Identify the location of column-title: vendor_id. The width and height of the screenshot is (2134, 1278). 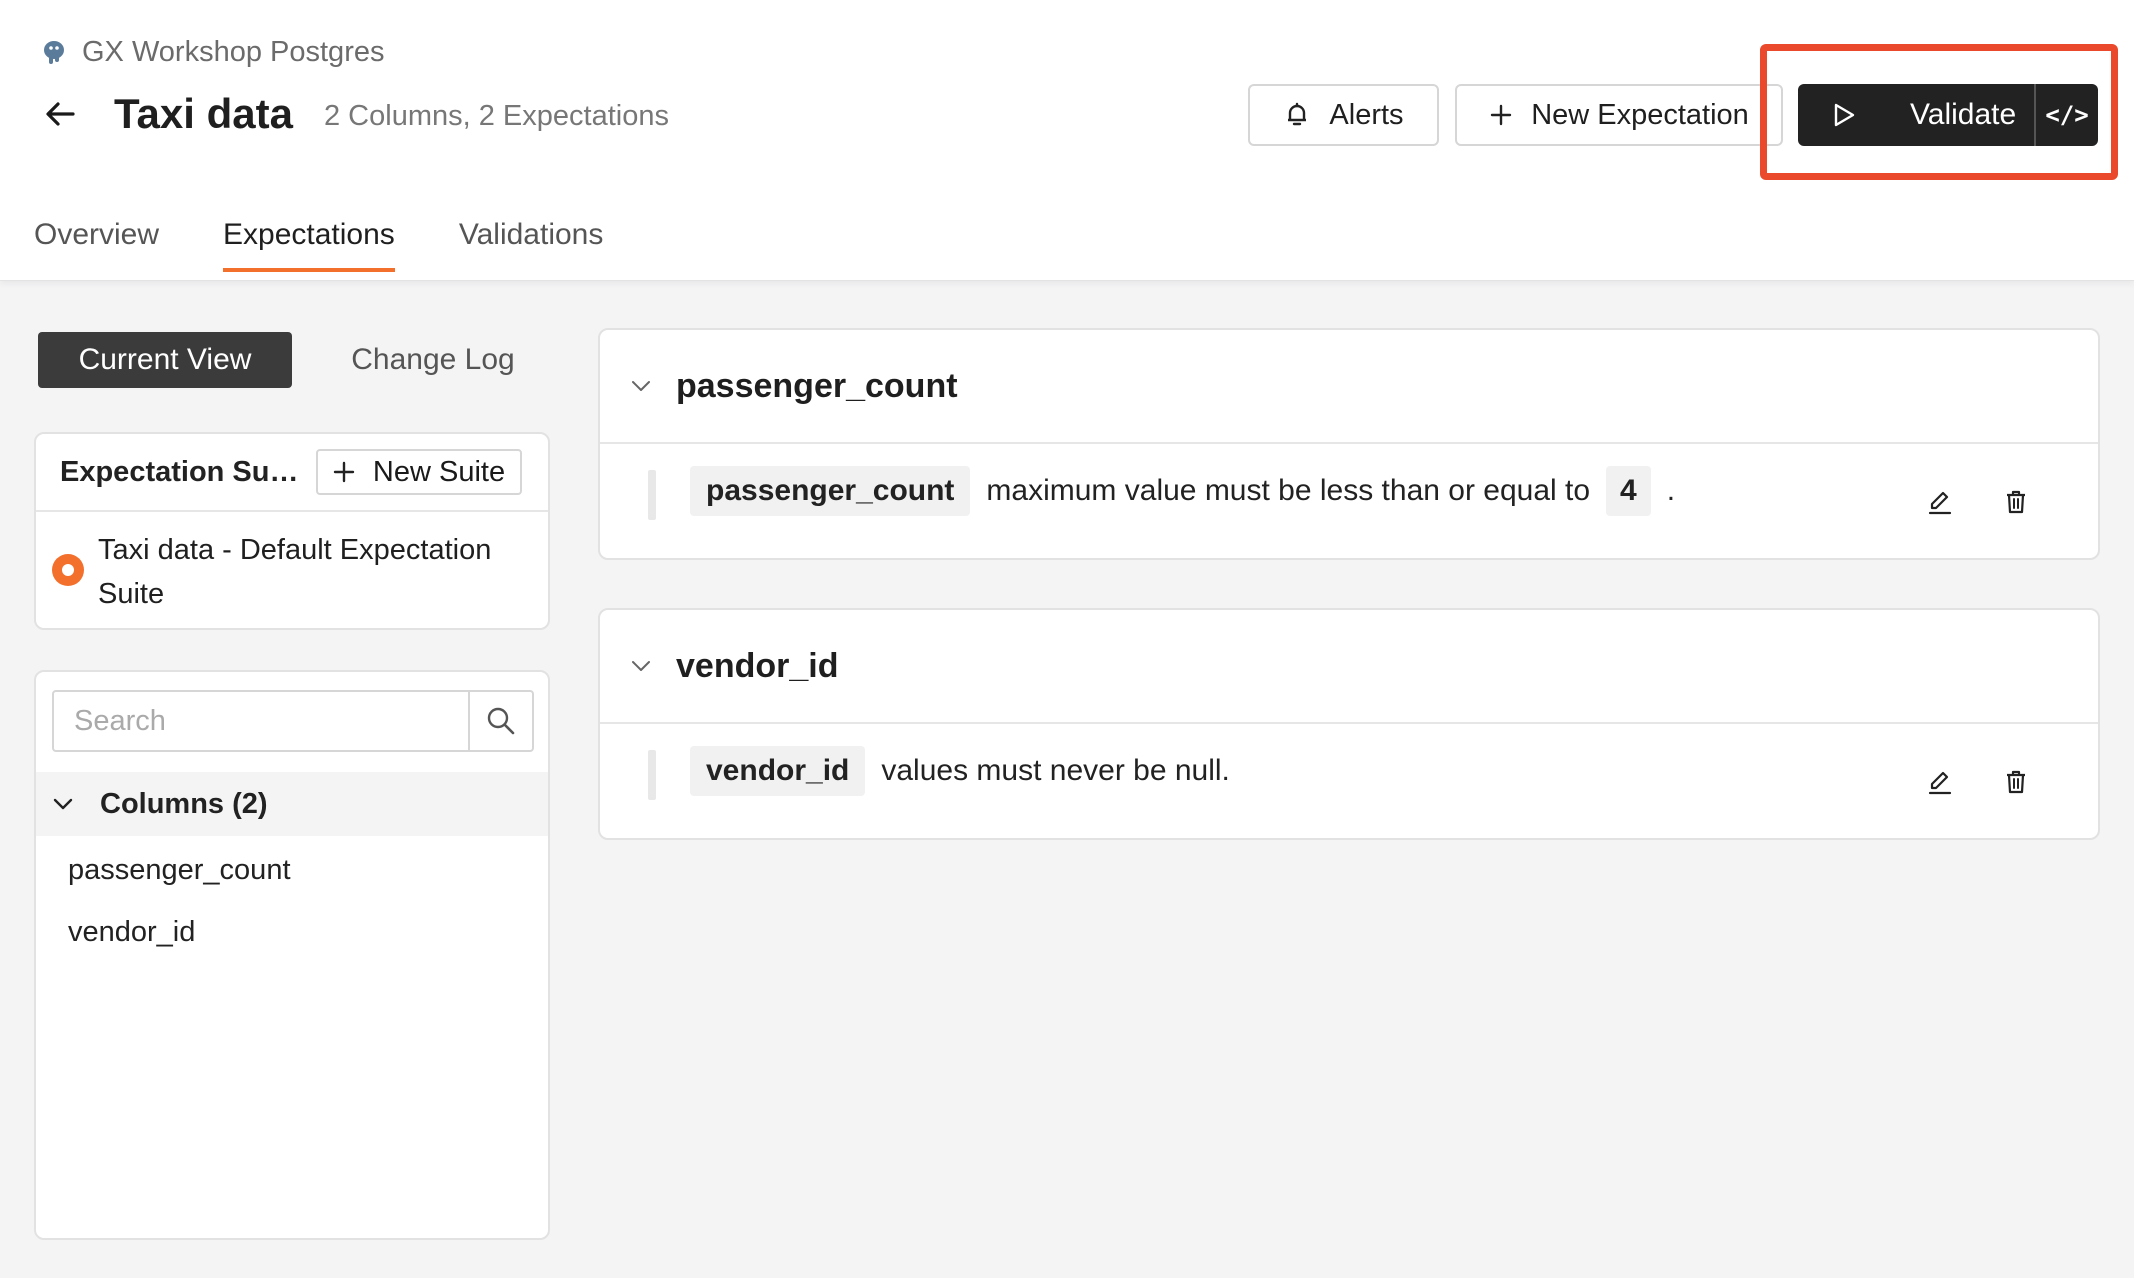
(757, 665).